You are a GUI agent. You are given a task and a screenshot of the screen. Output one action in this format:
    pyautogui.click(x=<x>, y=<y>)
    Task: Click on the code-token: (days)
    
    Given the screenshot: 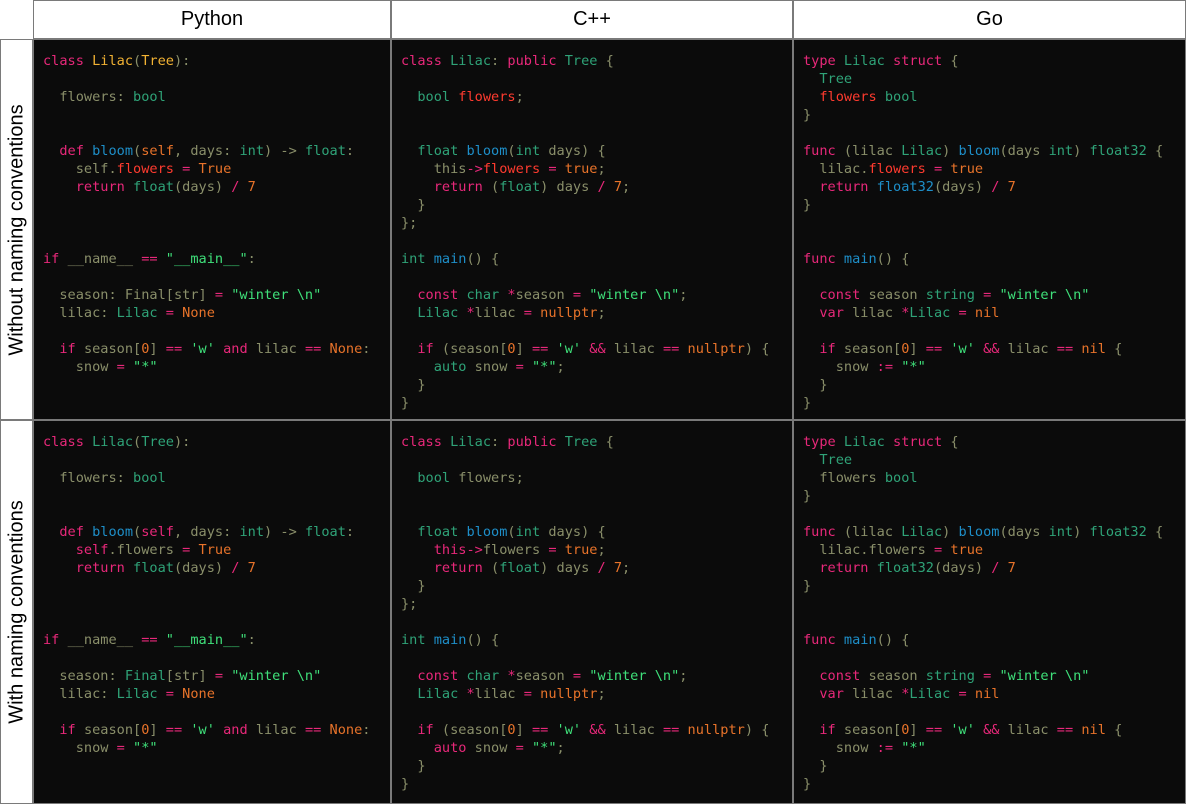 What is the action you would take?
    pyautogui.click(x=202, y=187)
    